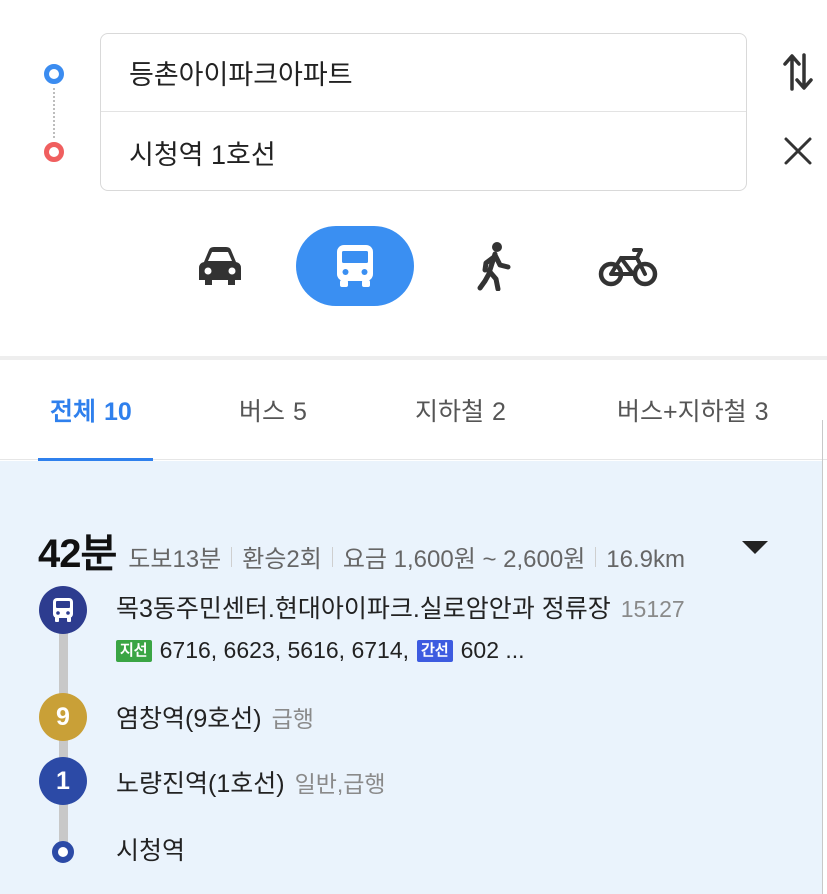 Image resolution: width=827 pixels, height=894 pixels. I want to click on route-duration: 42분, so click(77, 554).